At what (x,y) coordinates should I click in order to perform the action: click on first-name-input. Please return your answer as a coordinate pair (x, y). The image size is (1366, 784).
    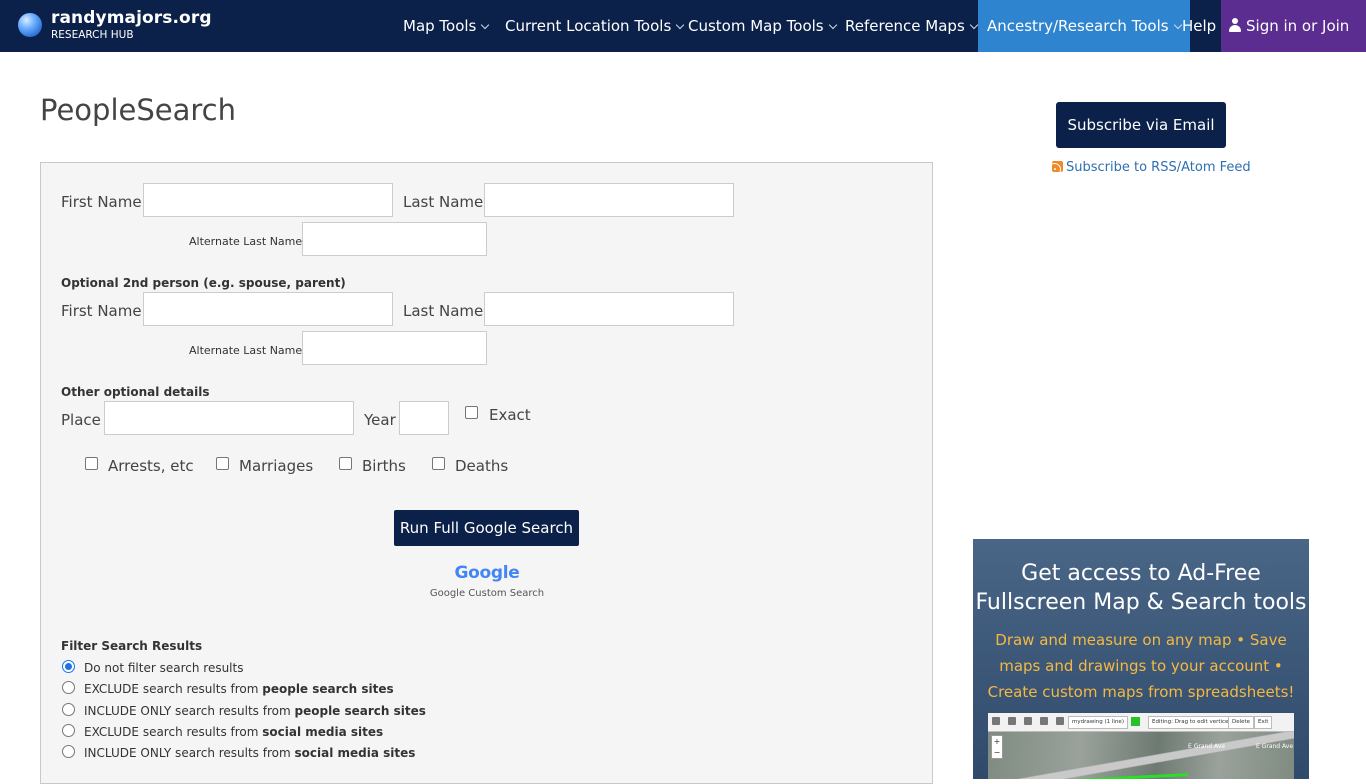
    Looking at the image, I should click on (268, 200).